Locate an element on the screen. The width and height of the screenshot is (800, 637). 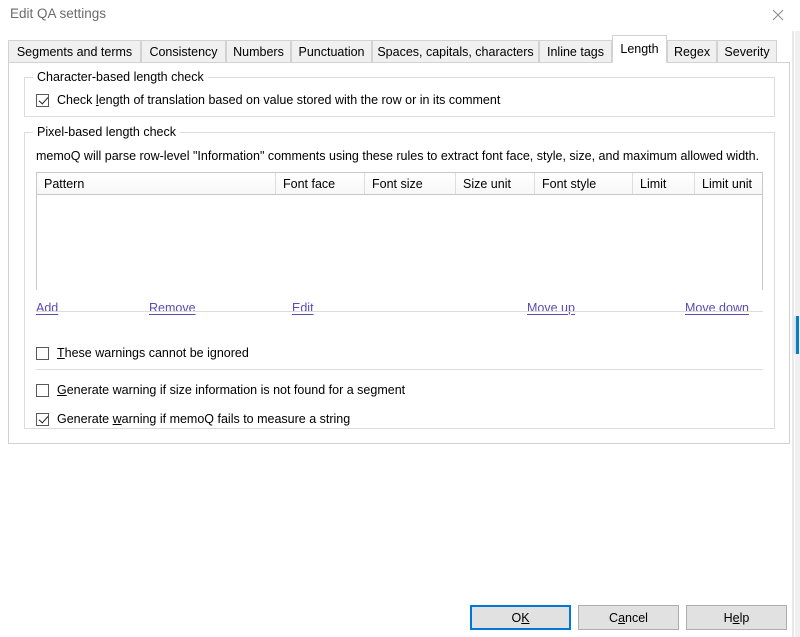
tab-label: Numbers is located at coordinates (258, 51).